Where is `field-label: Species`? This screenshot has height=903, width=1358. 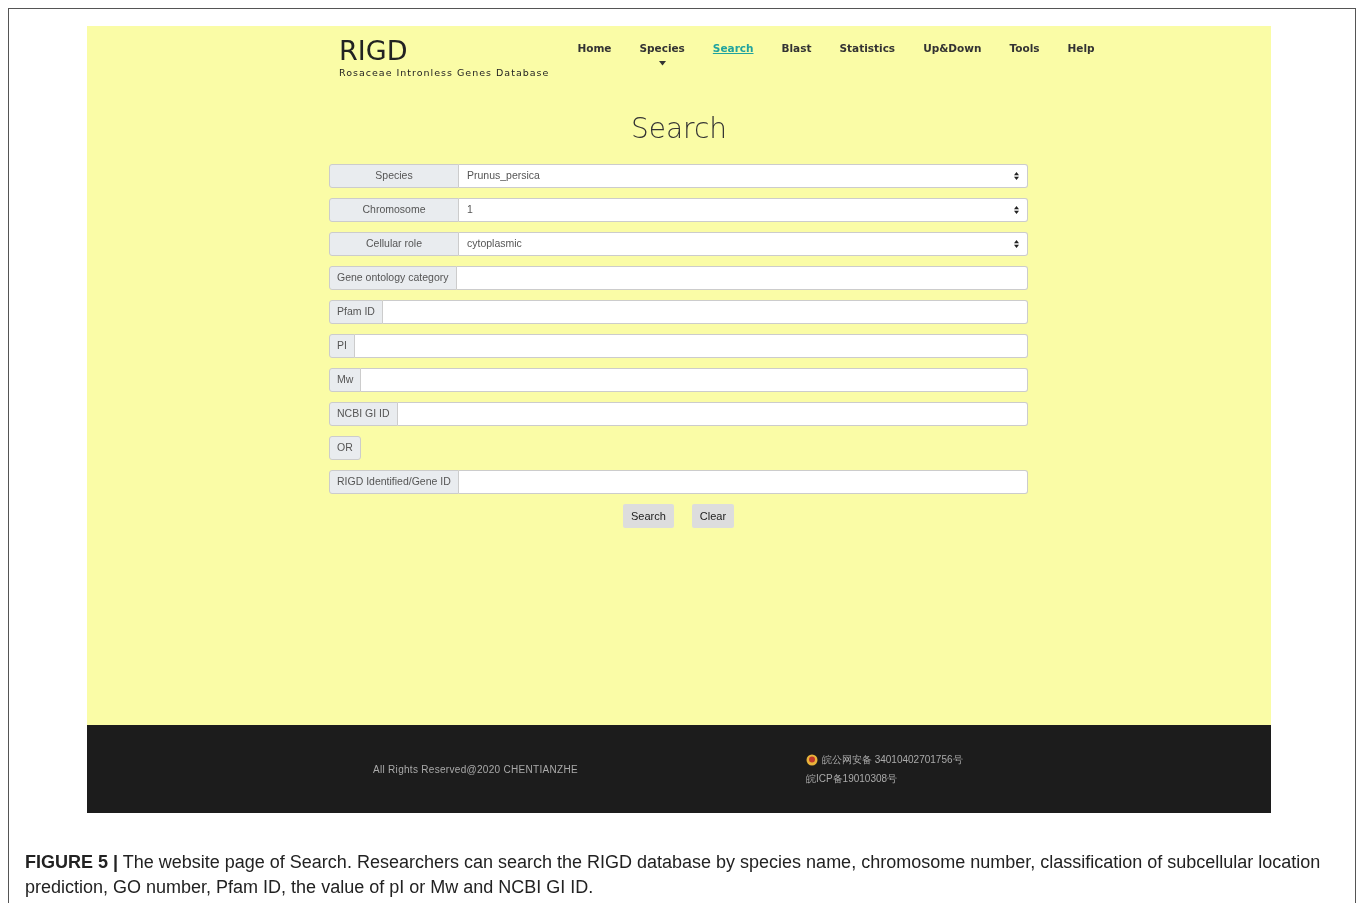 field-label: Species is located at coordinates (394, 175).